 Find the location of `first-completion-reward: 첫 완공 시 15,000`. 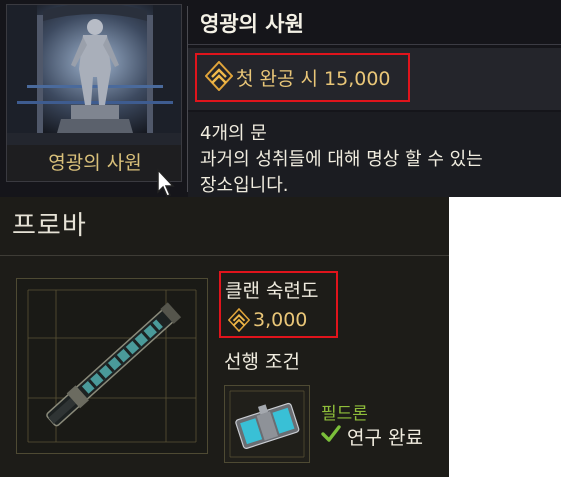

first-completion-reward: 첫 완공 시 15,000 is located at coordinates (313, 79).